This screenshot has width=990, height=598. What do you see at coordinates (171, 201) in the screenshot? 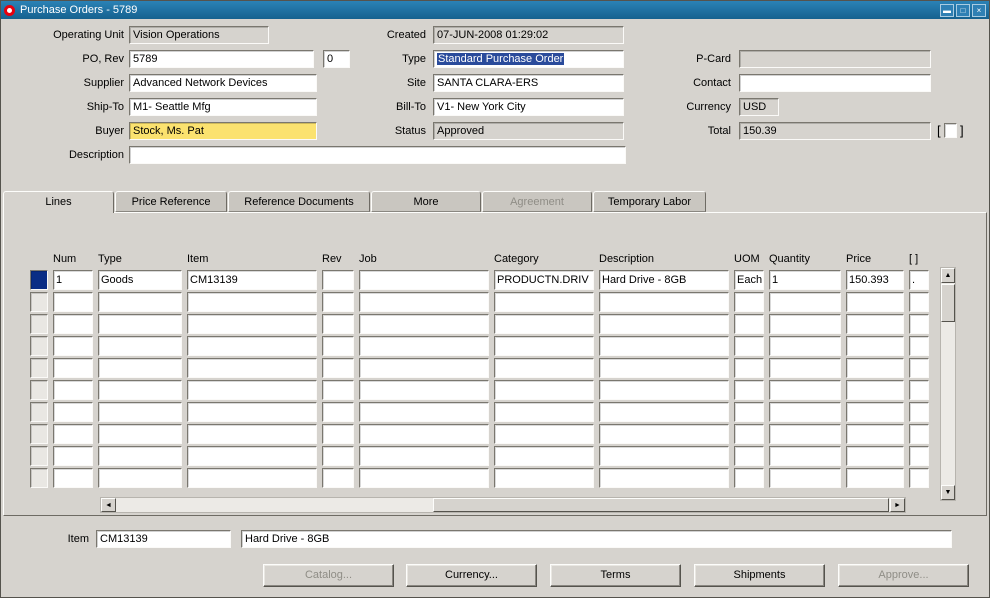
I see `tab-price-reference: Price Reference` at bounding box center [171, 201].